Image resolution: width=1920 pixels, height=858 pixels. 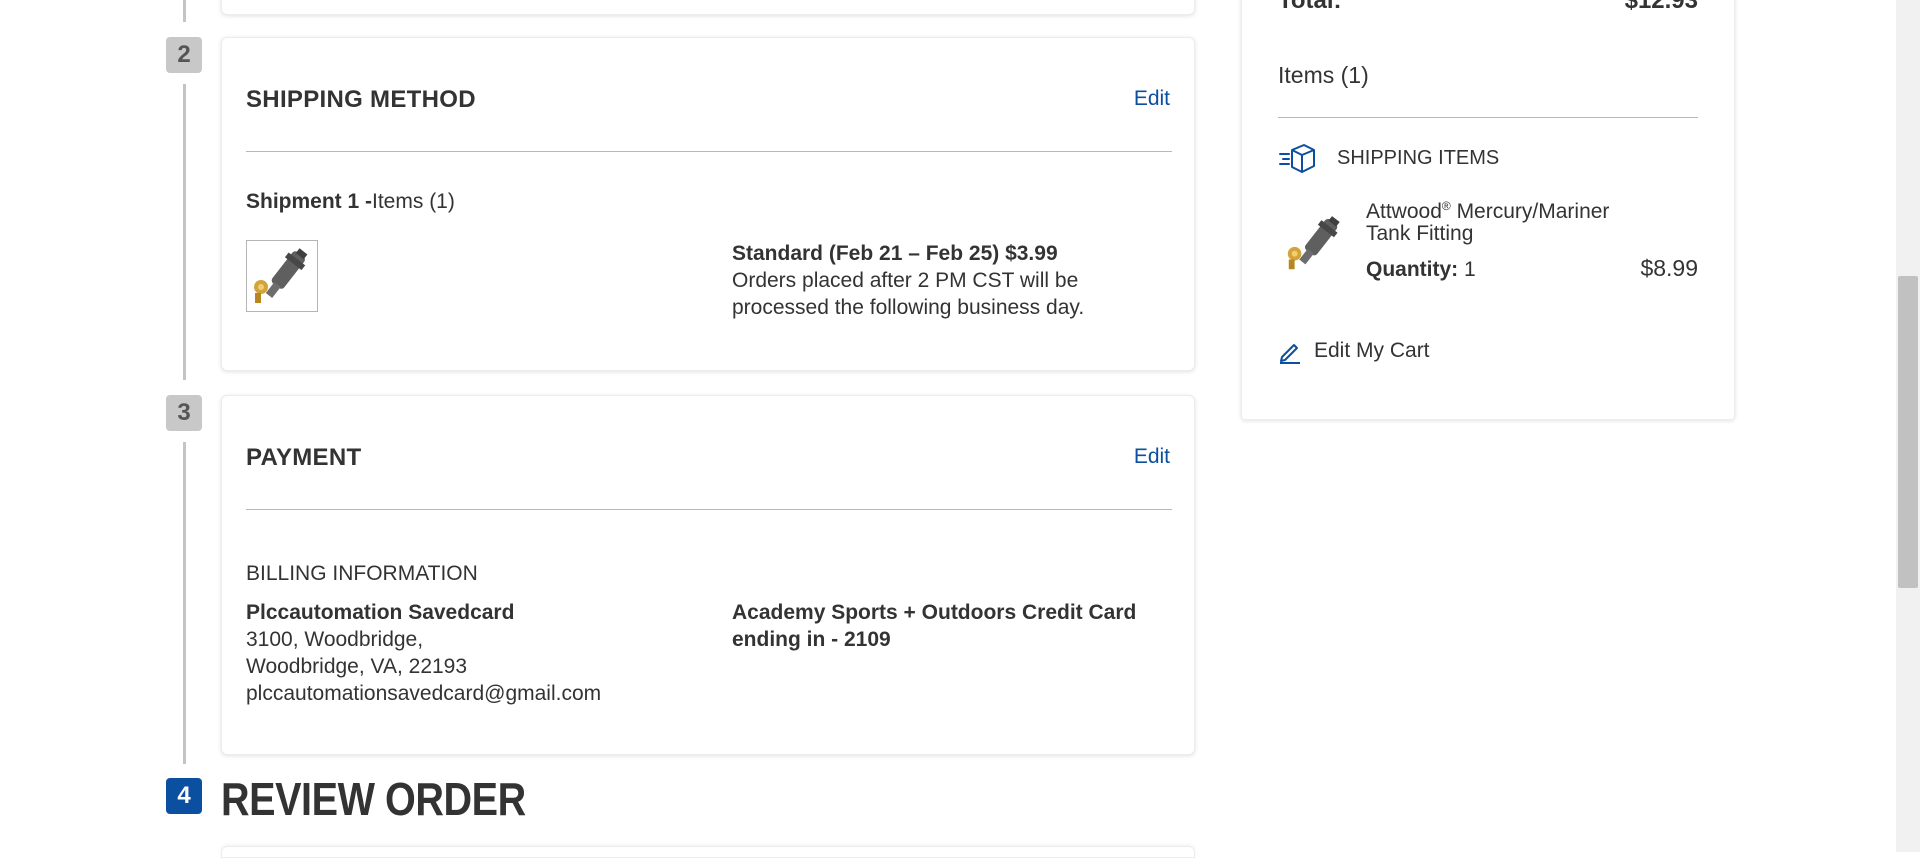 I want to click on shipping-method-edit-link: Edit, so click(x=1152, y=99).